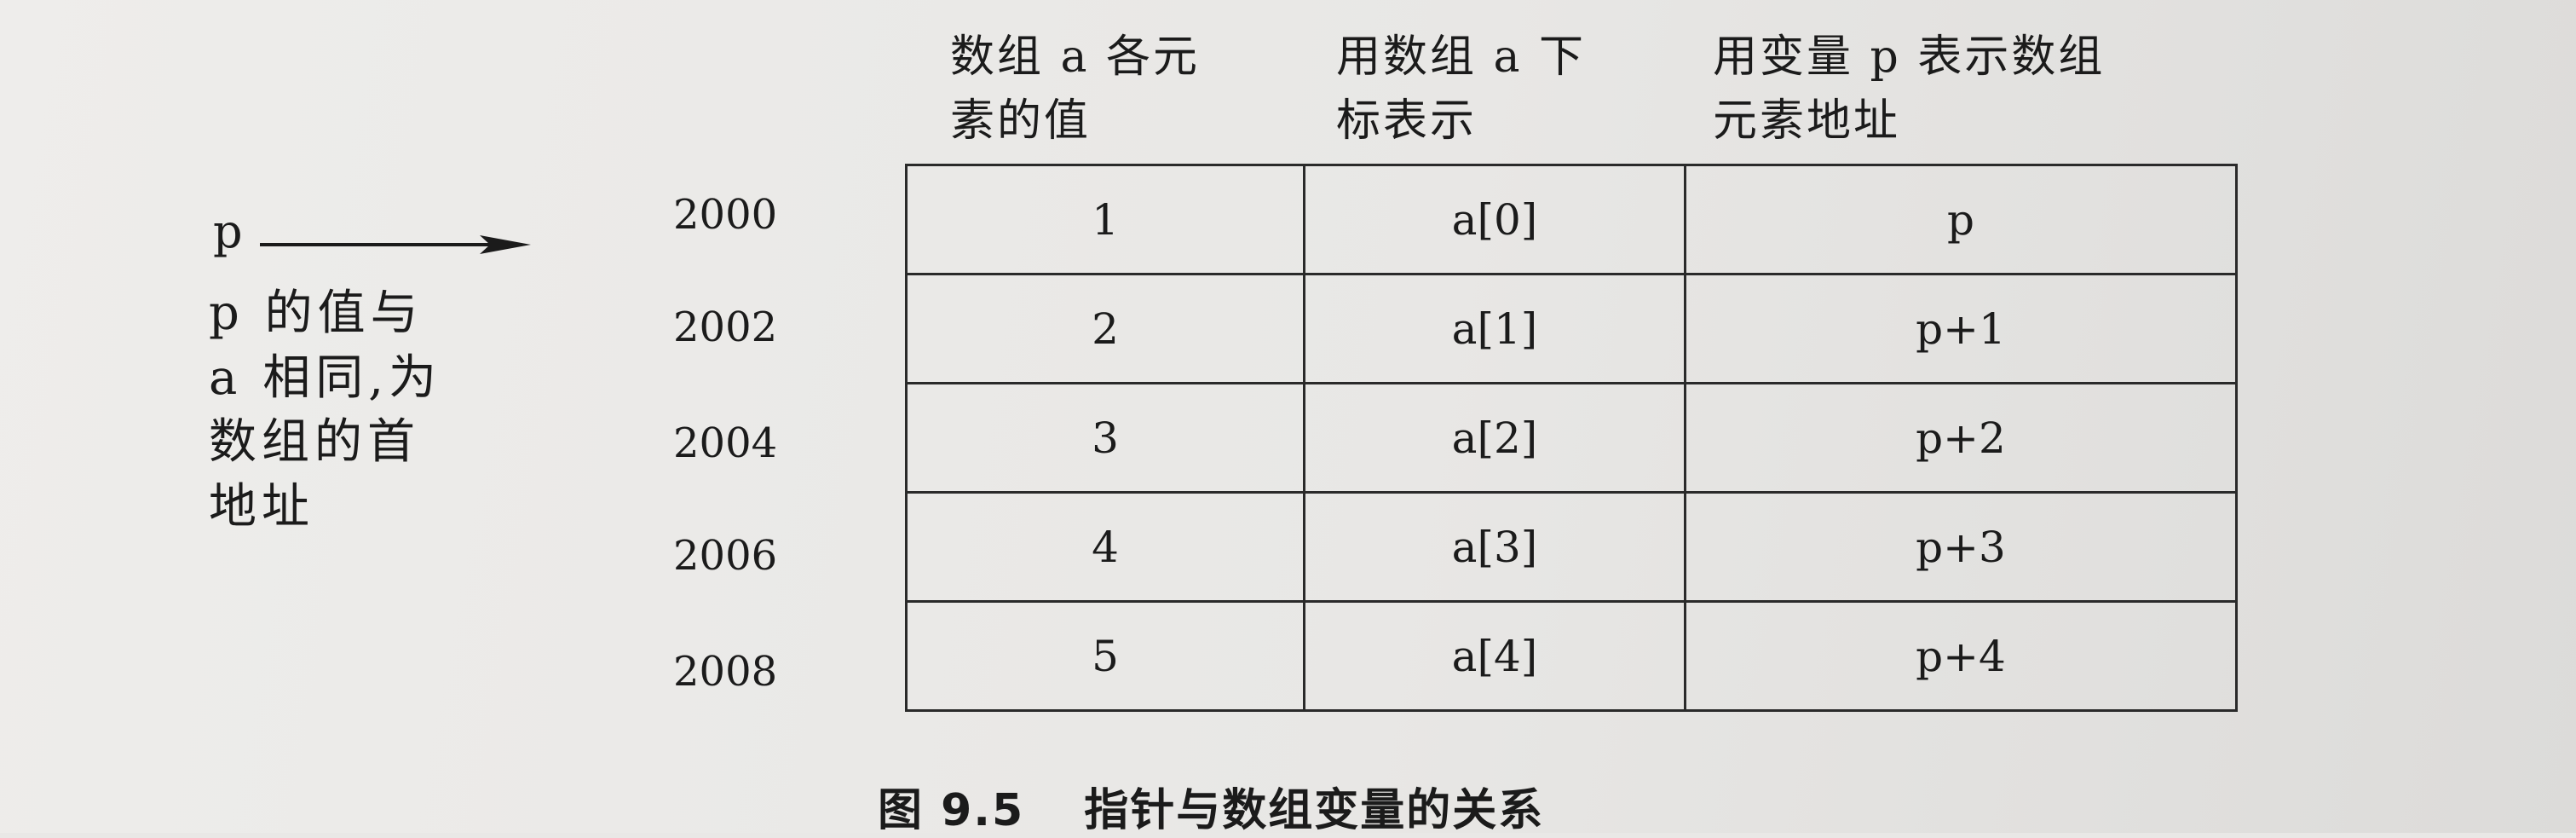 The width and height of the screenshot is (2576, 838). Describe the element at coordinates (228, 231) in the screenshot. I see `pointer-label: p` at that location.